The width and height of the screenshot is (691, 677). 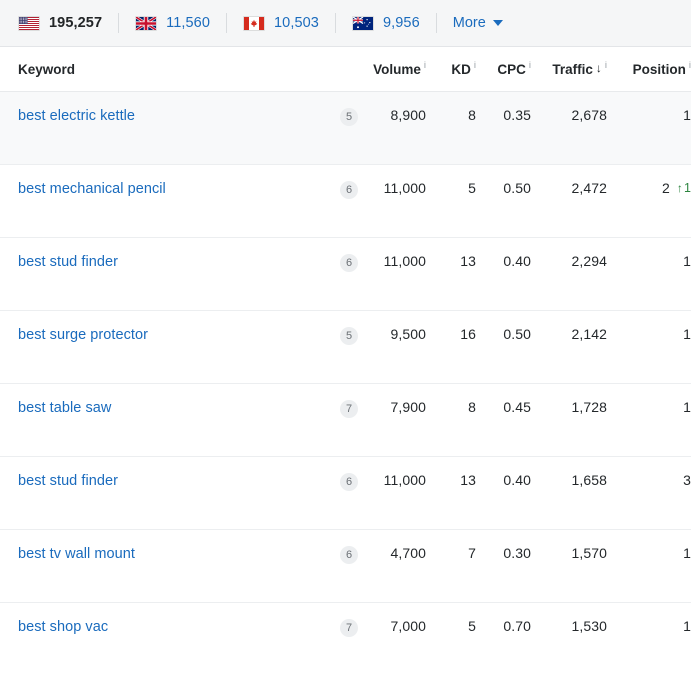 What do you see at coordinates (517, 407) in the screenshot?
I see `cpc-cell-value: 0.45` at bounding box center [517, 407].